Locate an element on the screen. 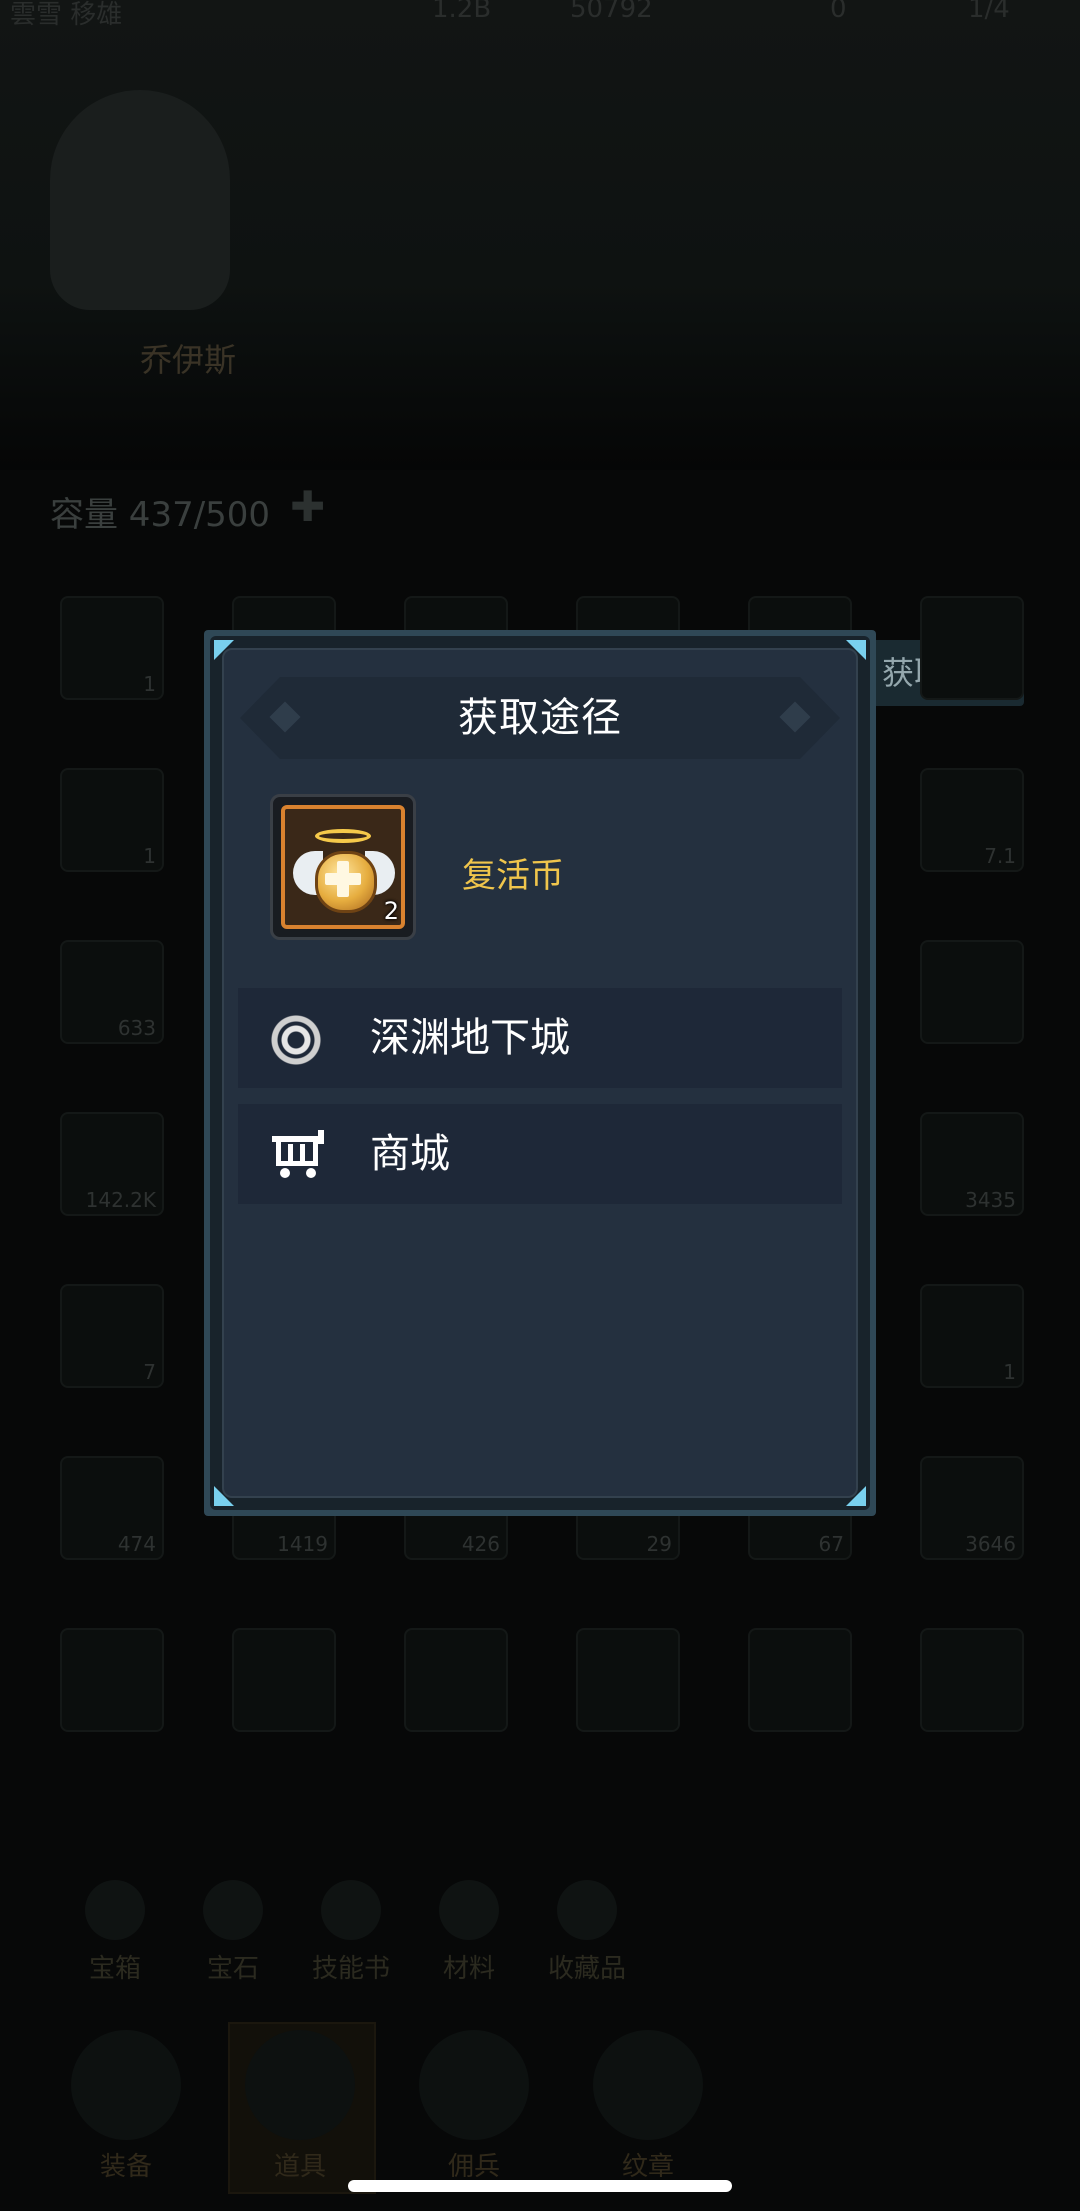 The height and width of the screenshot is (2211, 1080). gold-amount: 1.2B is located at coordinates (462, 12).